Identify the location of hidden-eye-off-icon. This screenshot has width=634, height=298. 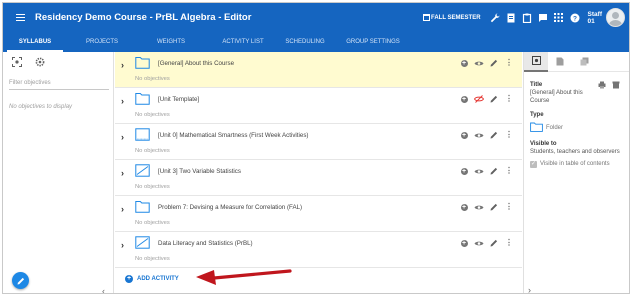
(479, 99).